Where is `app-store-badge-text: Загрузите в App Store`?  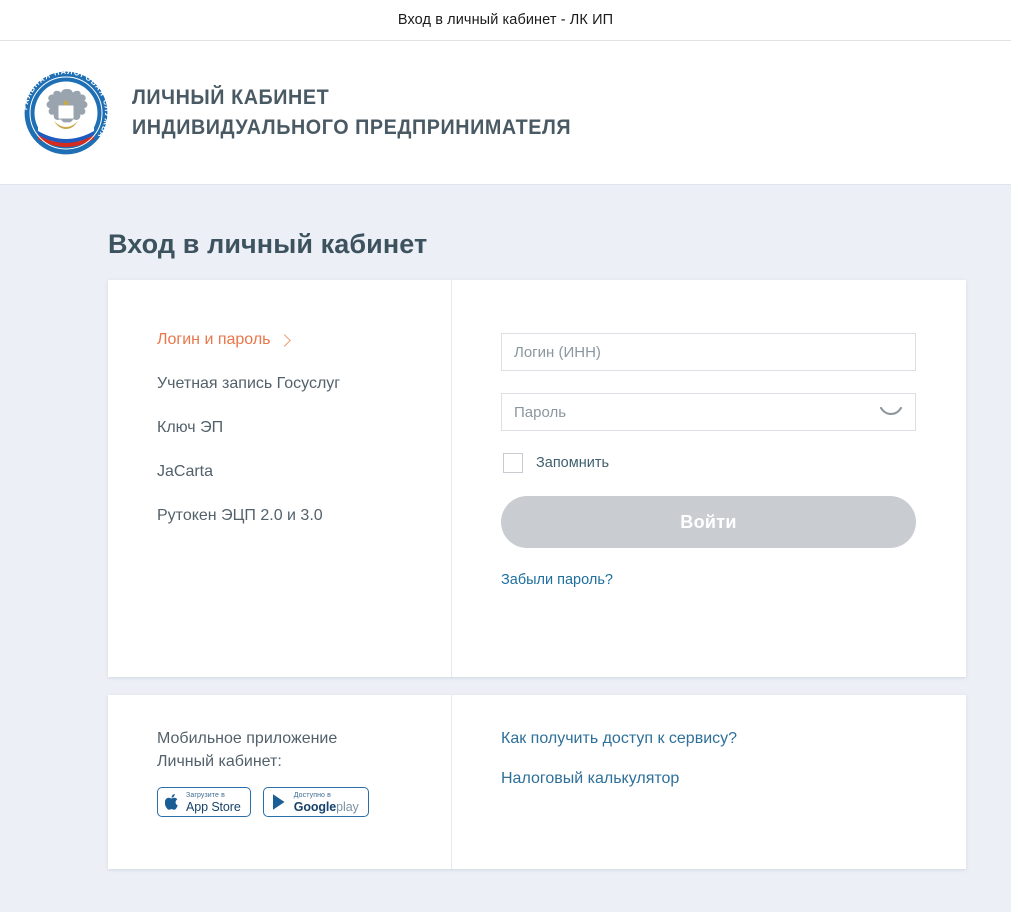
app-store-badge-text: Загрузите в App Store is located at coordinates (213, 803).